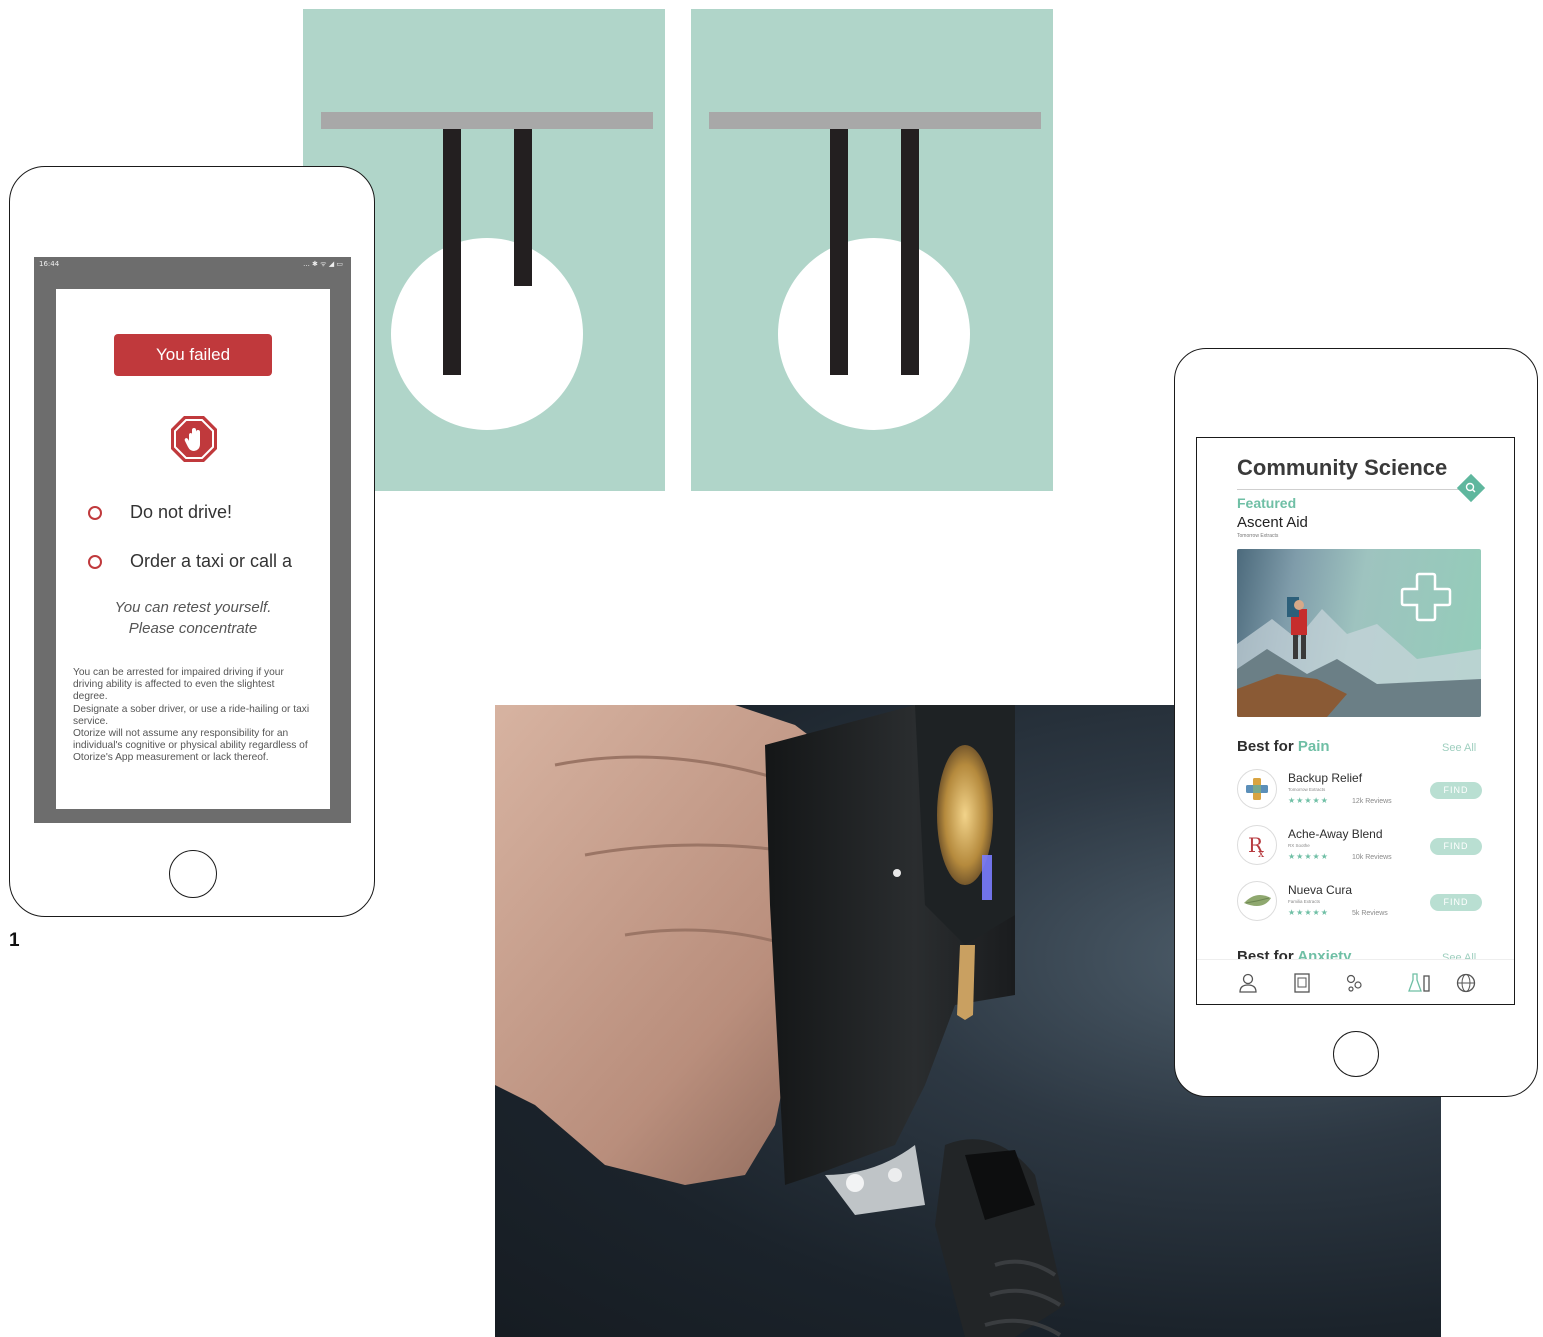 This screenshot has width=1543, height=1337. I want to click on product-reviews: 10k Reviews, so click(1372, 857).